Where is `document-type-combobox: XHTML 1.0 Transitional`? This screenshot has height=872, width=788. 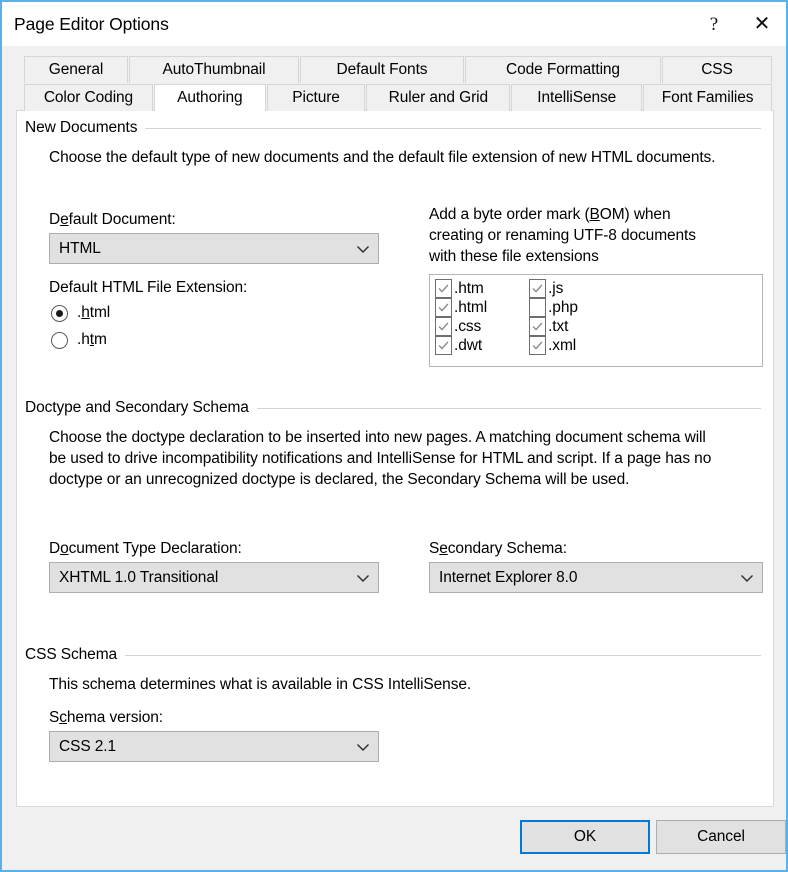 document-type-combobox: XHTML 1.0 Transitional is located at coordinates (214, 577).